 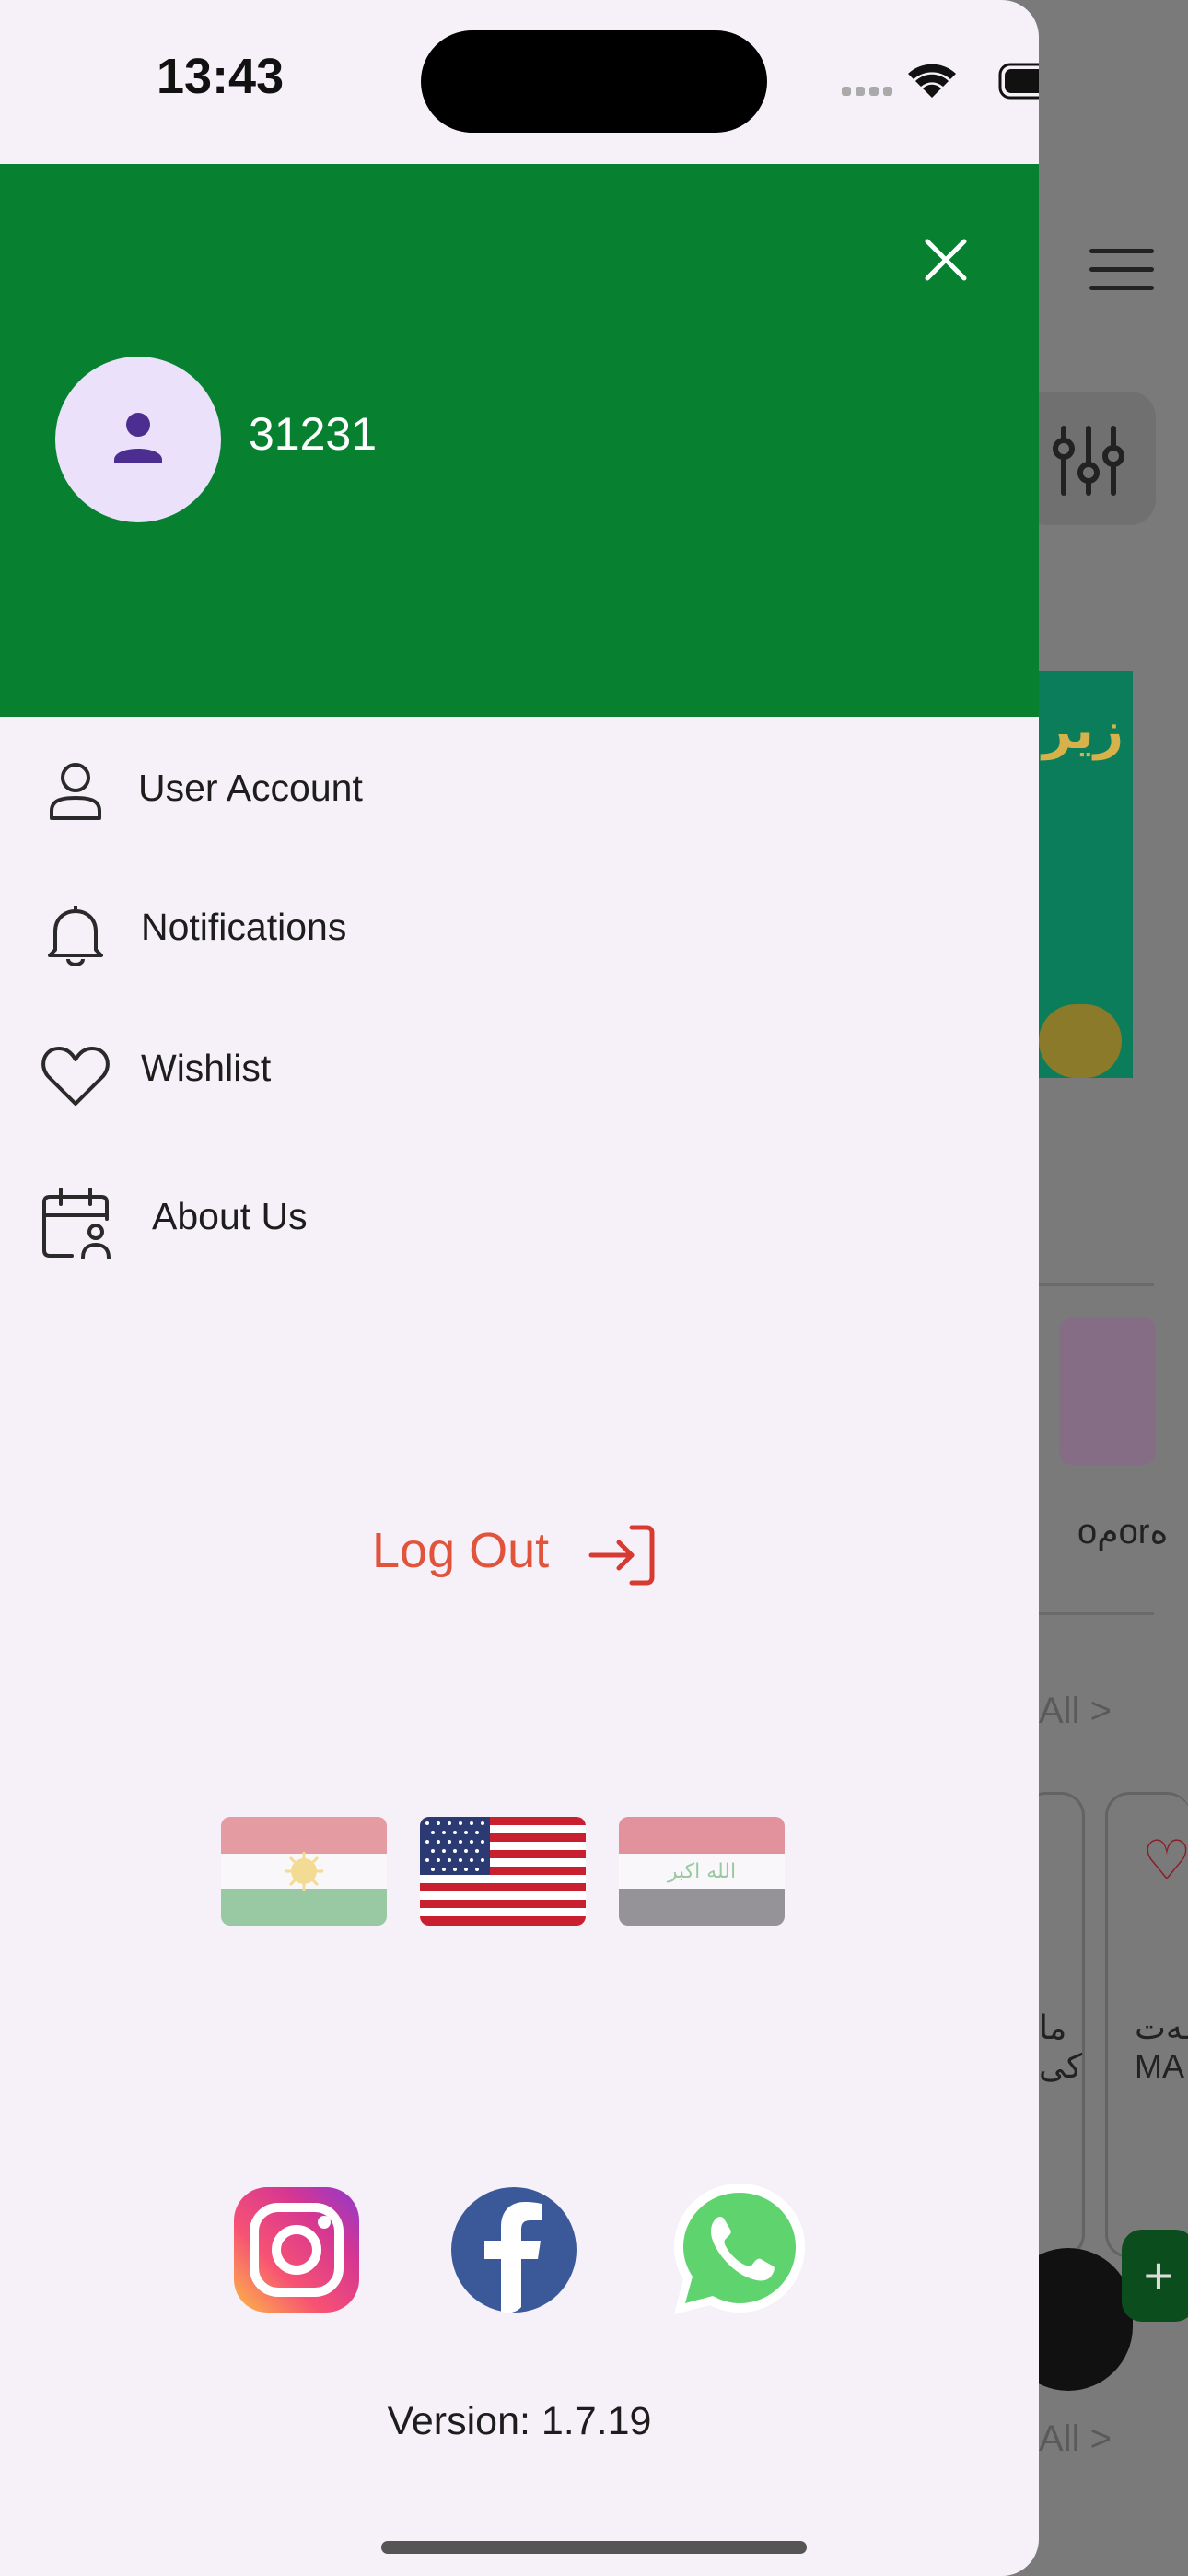 I want to click on category-thumbnail, so click(x=1107, y=1391).